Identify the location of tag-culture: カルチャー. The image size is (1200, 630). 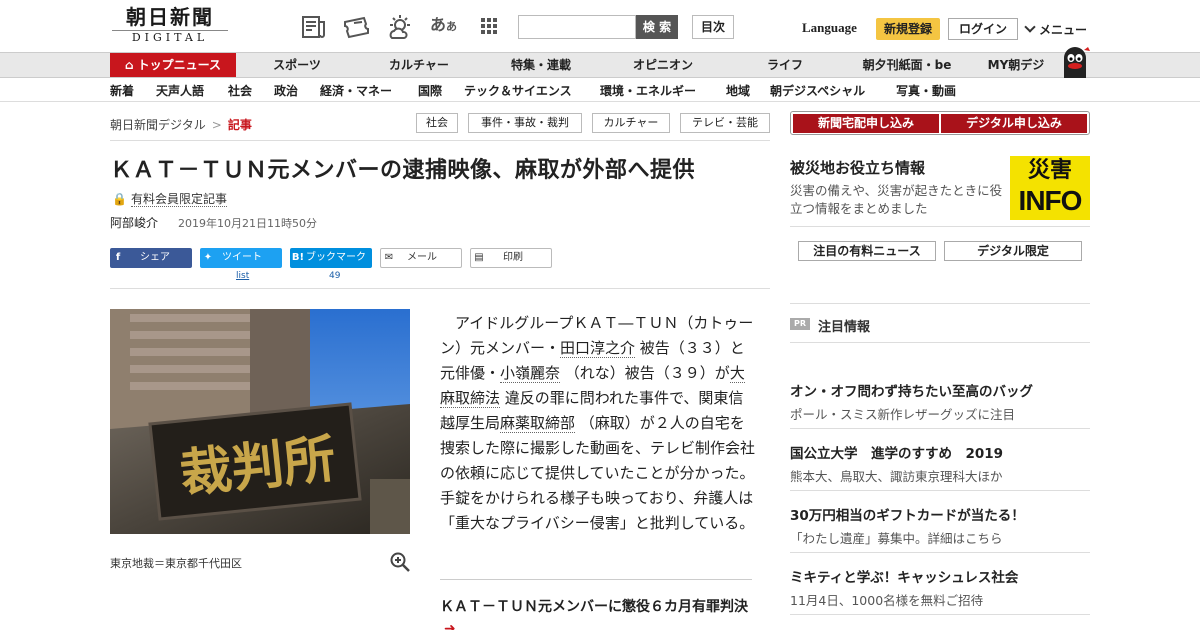
(631, 123).